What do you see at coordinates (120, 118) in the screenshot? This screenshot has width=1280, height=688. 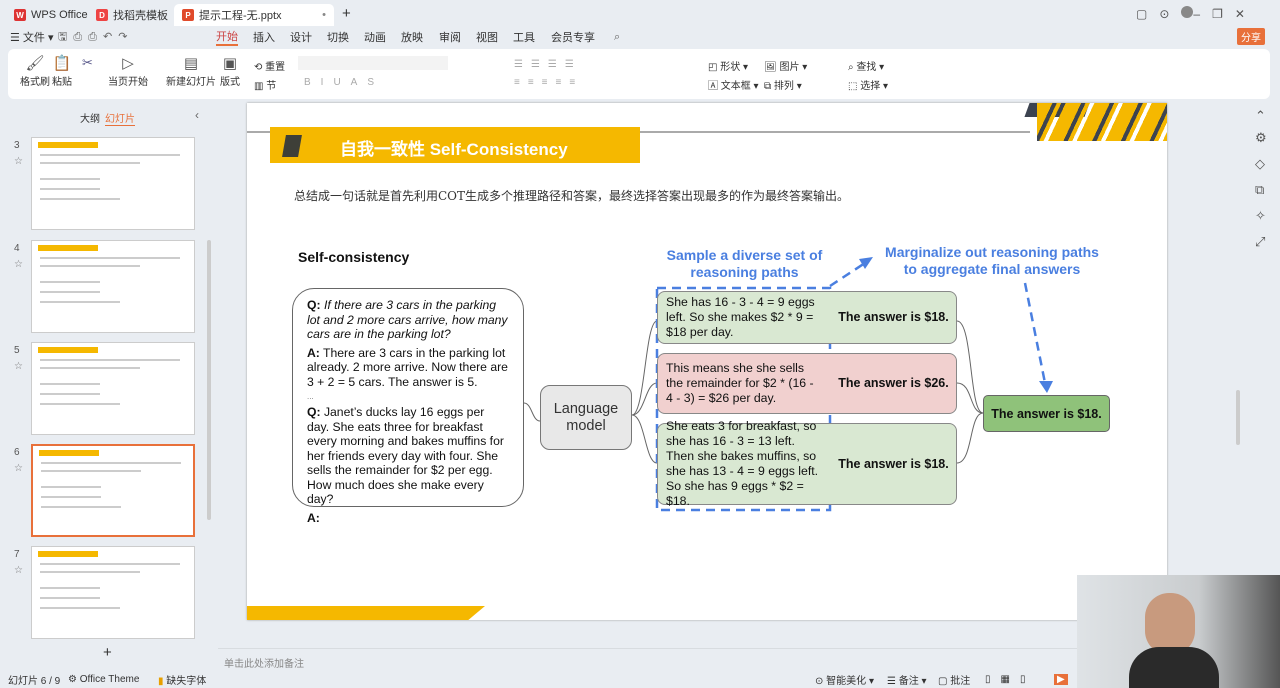 I see `tab-slides: 幻灯片` at bounding box center [120, 118].